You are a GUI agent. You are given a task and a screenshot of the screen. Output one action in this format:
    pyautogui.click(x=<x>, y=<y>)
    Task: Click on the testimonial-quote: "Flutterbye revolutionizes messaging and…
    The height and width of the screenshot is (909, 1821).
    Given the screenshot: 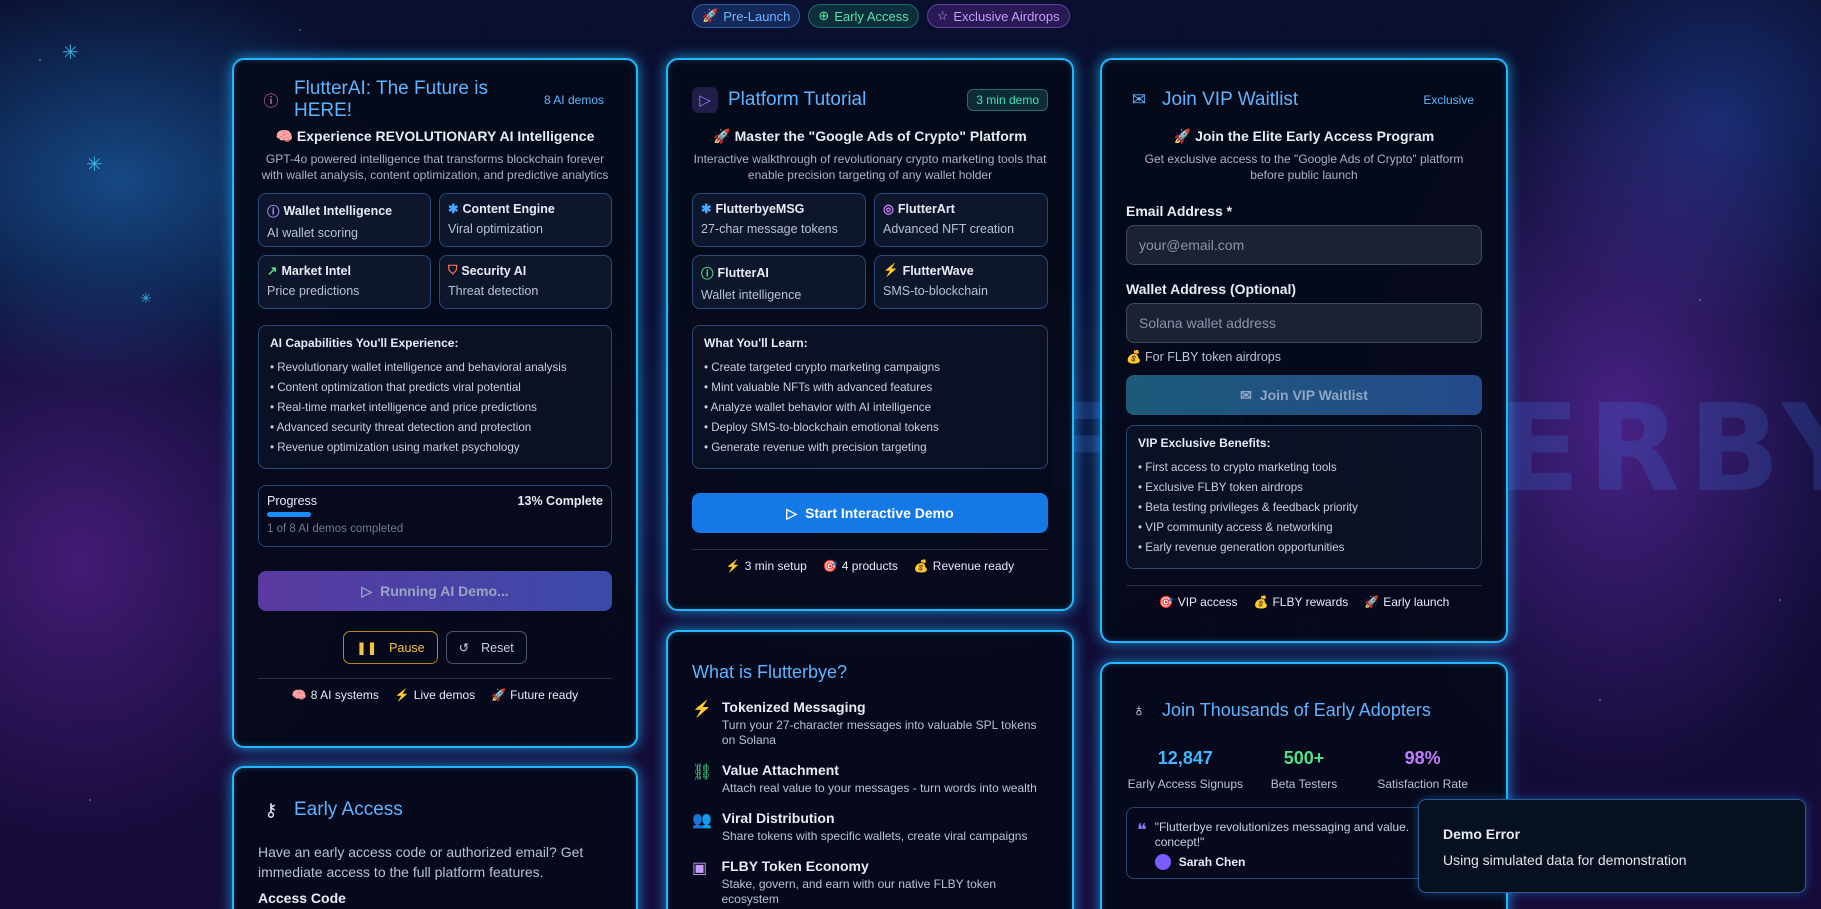 What is the action you would take?
    pyautogui.click(x=1282, y=834)
    